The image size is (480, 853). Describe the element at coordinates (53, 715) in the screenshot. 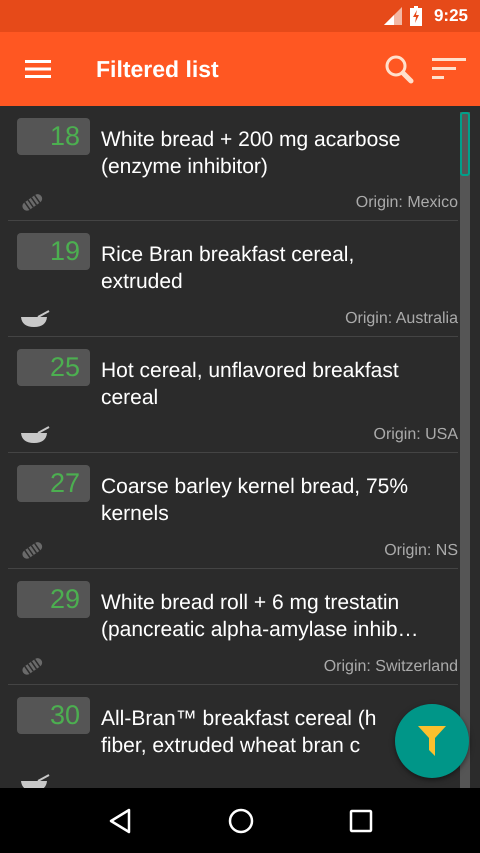

I see `score-badge: 30` at that location.